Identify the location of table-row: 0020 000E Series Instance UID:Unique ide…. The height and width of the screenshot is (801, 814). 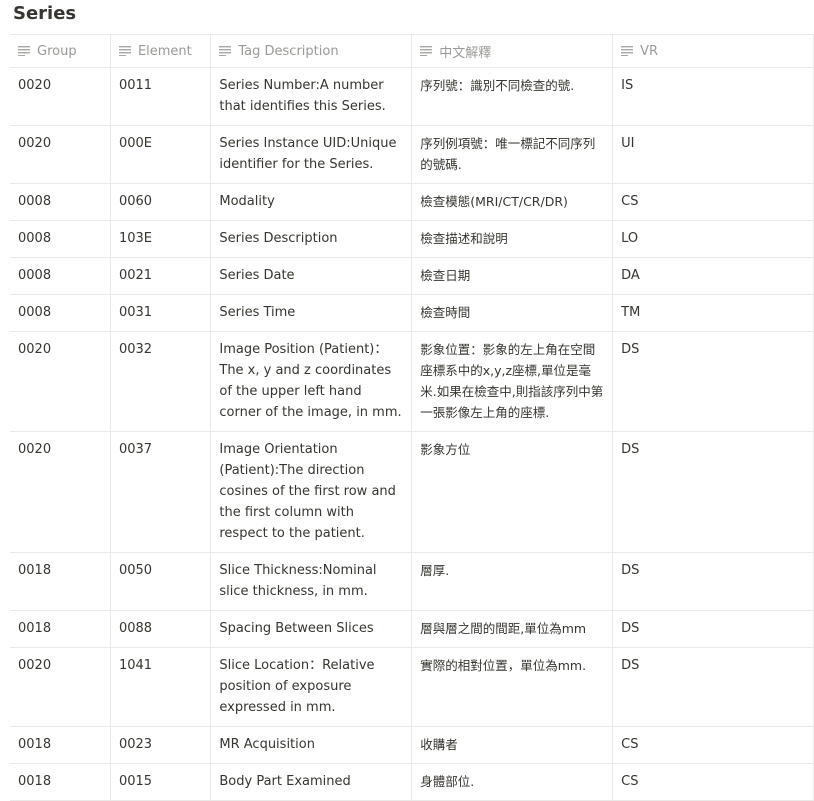
(412, 154).